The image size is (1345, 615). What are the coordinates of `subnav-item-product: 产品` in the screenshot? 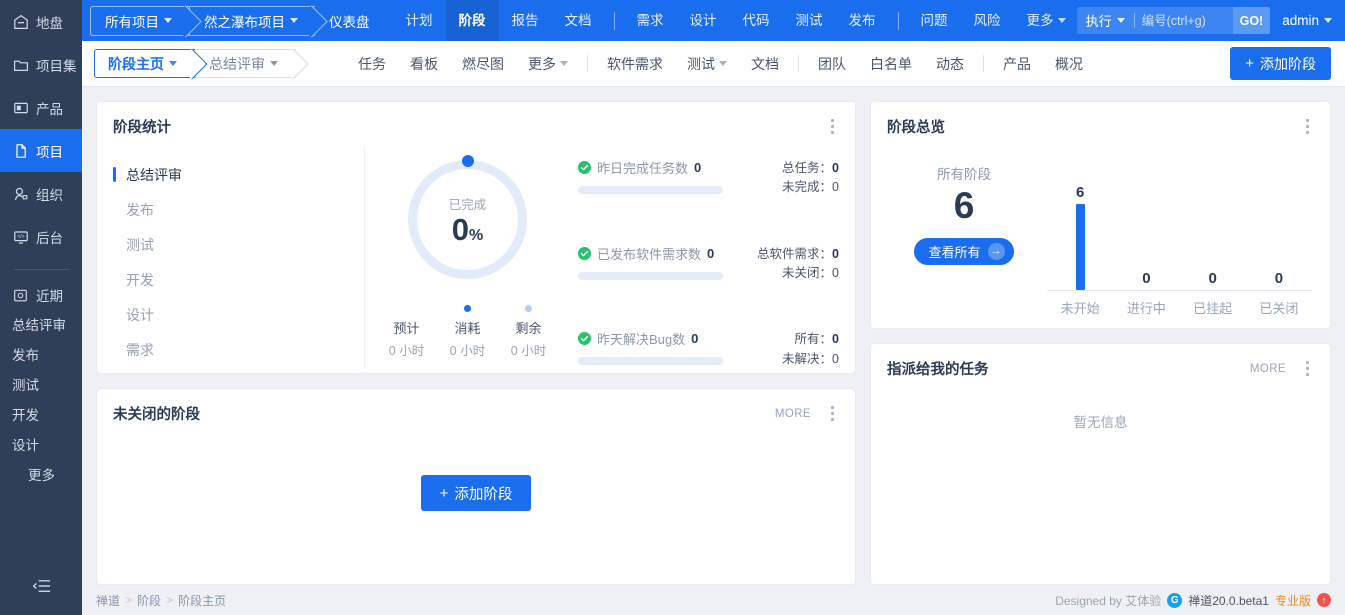 It's located at (1017, 64).